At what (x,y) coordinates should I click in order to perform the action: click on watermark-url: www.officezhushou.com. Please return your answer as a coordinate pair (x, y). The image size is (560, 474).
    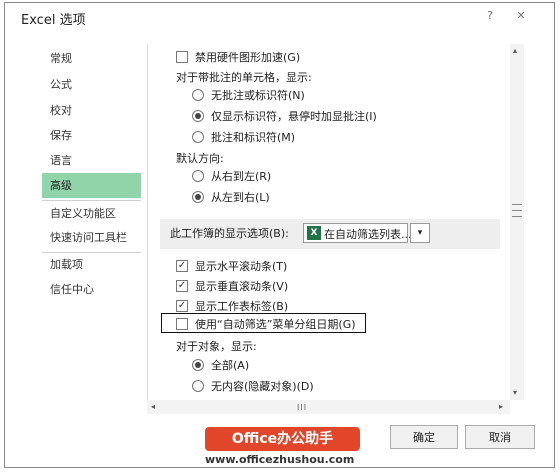
    Looking at the image, I should click on (280, 459).